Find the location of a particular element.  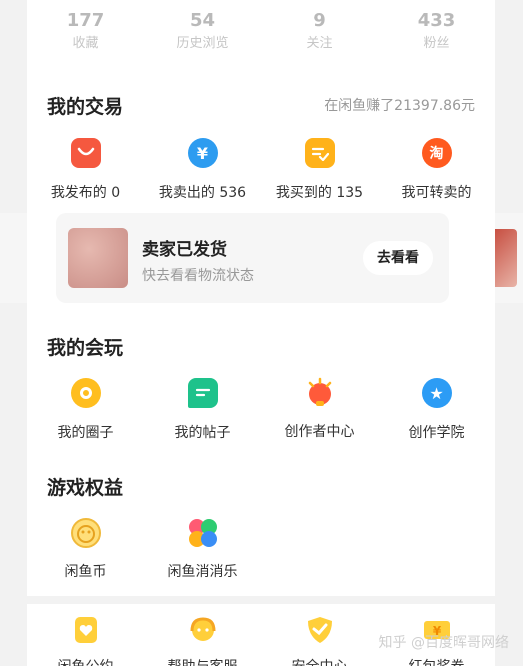

trade-item-label: 我可转卖的 is located at coordinates (436, 193).